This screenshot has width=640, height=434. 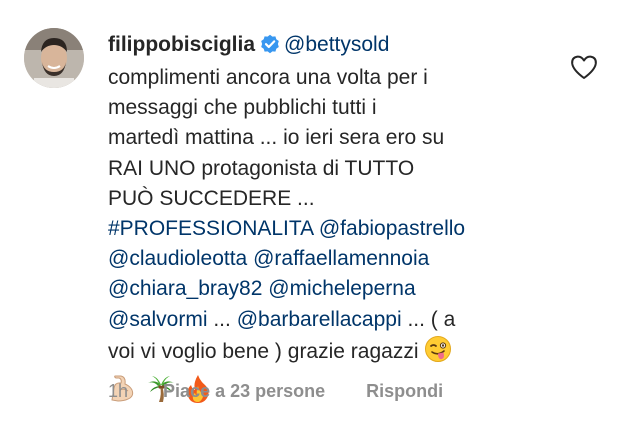 I want to click on comment-header: filippobisciglia @bettysold, so click(x=328, y=46).